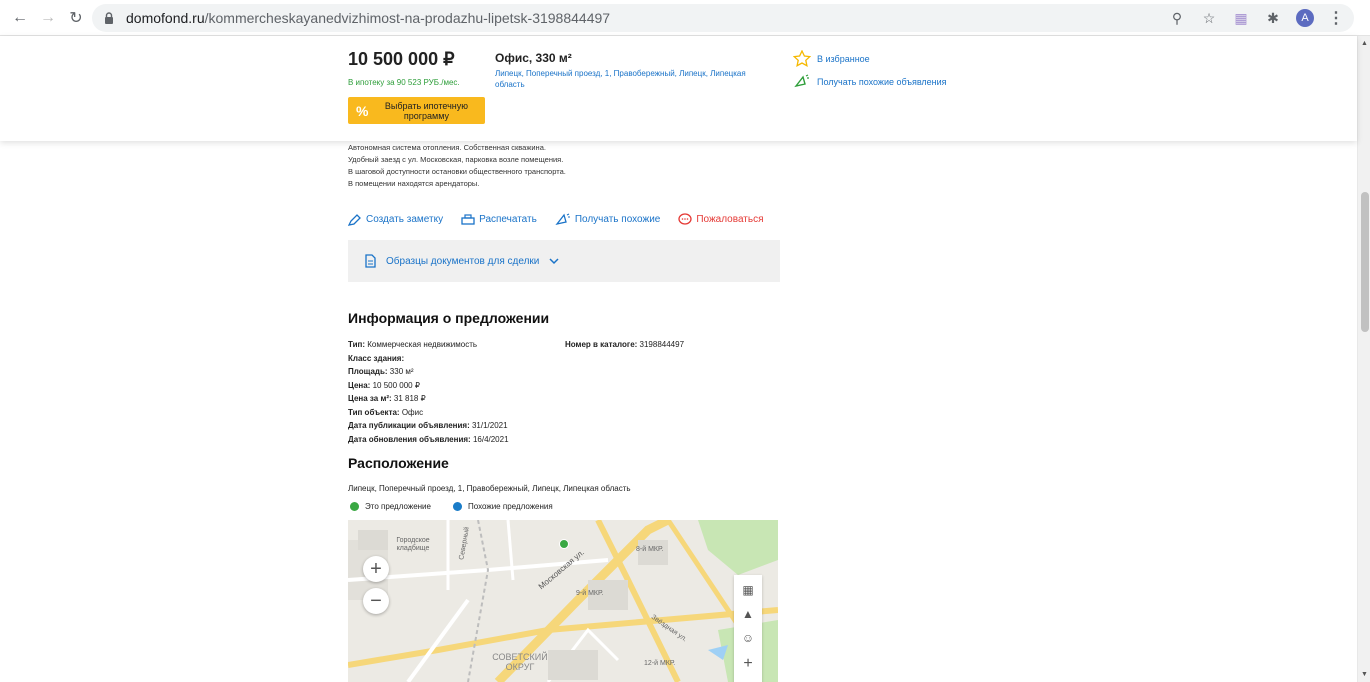 Image resolution: width=1370 pixels, height=682 pixels. Describe the element at coordinates (387, 398) in the screenshot. I see `info-row: Цена за м²: 31 818 ₽` at that location.